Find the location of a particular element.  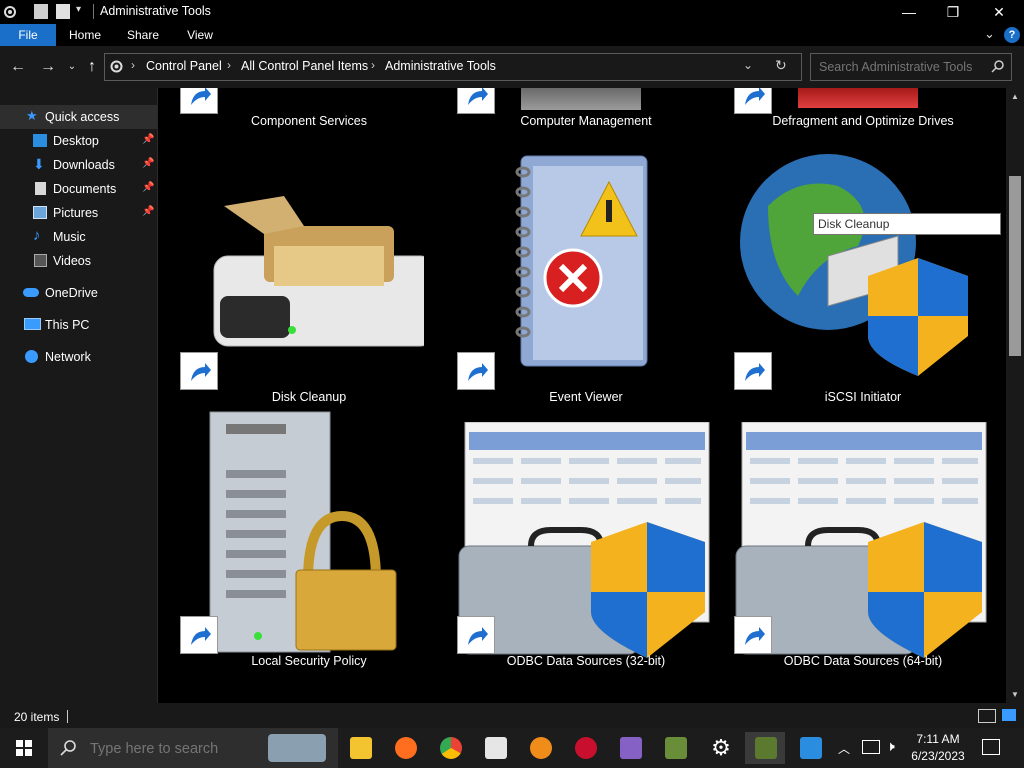

tile-computer-management: Computer Management is located at coordinates (586, 110).